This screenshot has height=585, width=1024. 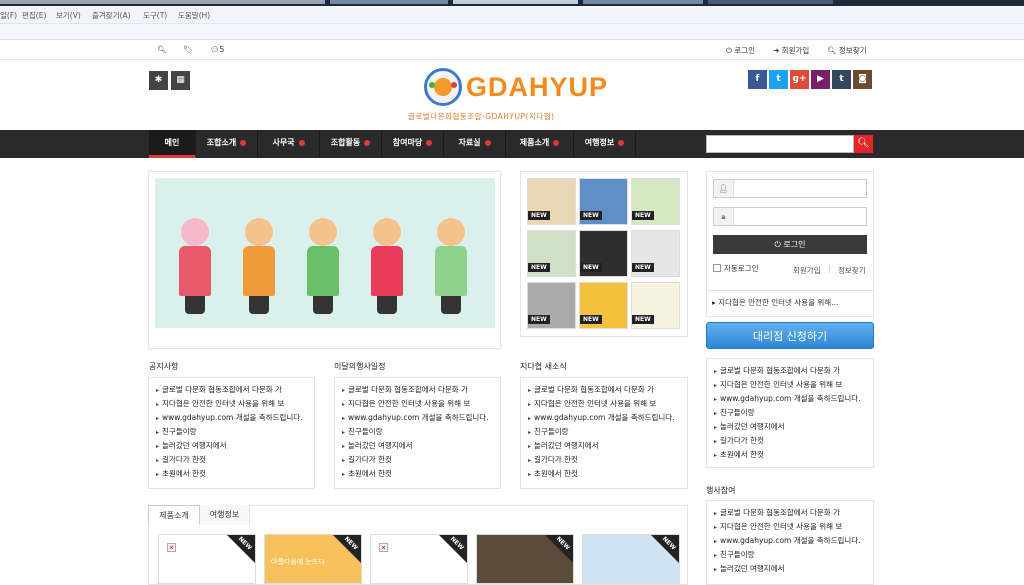 What do you see at coordinates (172, 144) in the screenshot?
I see `nav-item: 메인` at bounding box center [172, 144].